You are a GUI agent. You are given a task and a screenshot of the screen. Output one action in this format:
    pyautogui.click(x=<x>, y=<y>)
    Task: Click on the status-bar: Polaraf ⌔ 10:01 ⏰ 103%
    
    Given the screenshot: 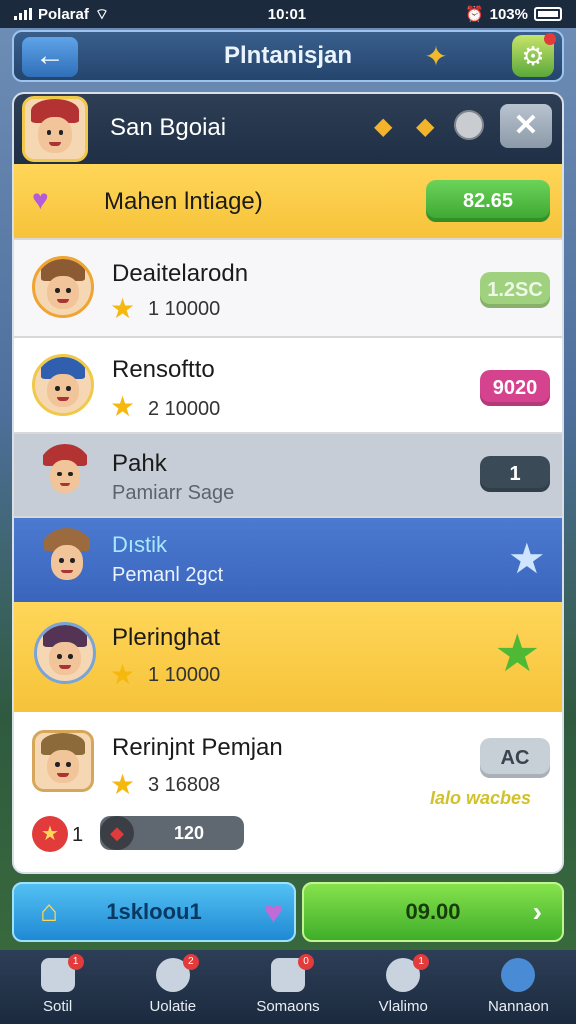 What is the action you would take?
    pyautogui.click(x=288, y=14)
    